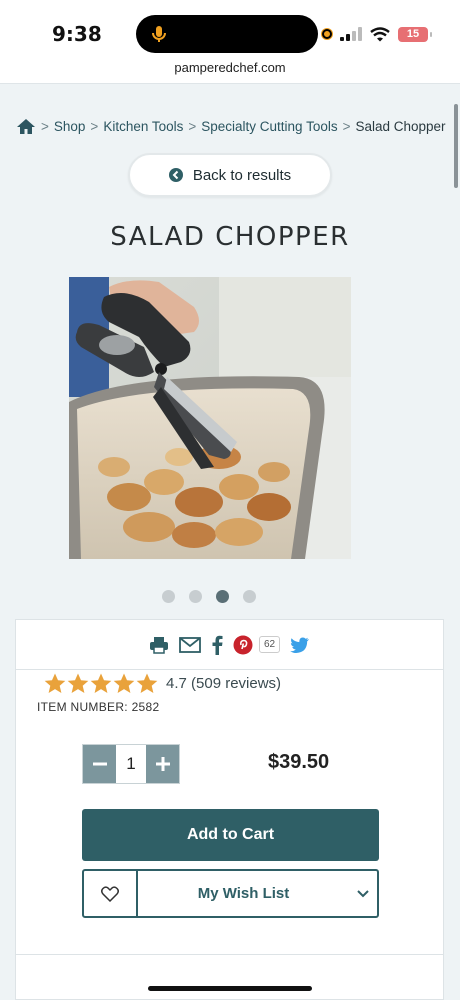 The height and width of the screenshot is (1000, 460). What do you see at coordinates (77, 34) in the screenshot?
I see `status-time: 9:38` at bounding box center [77, 34].